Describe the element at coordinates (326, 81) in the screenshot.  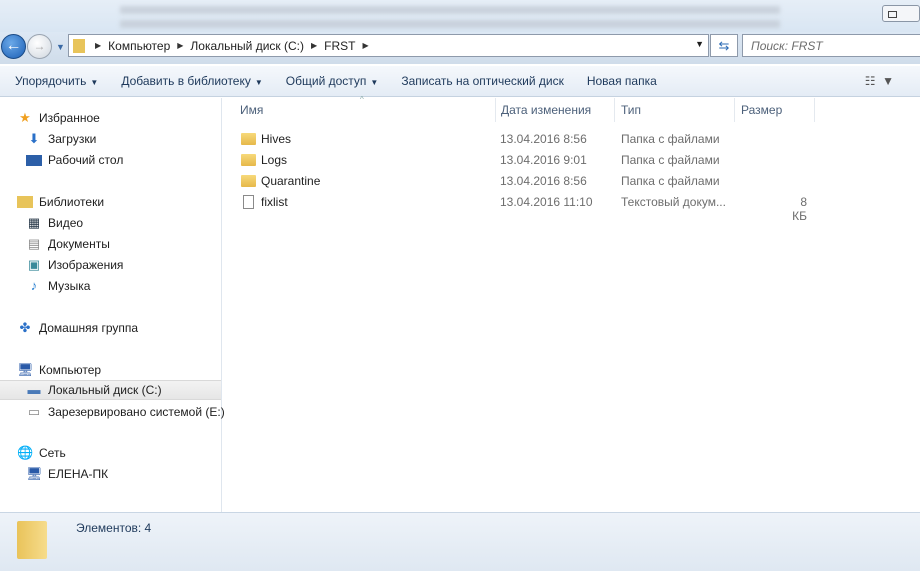
I see `share-label: Общий доступ` at that location.